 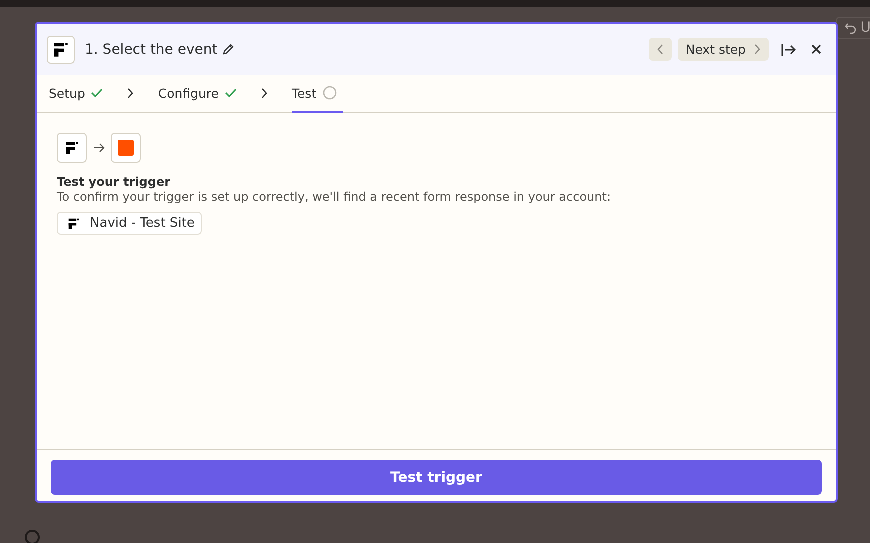 I want to click on undo-icon, so click(x=850, y=28).